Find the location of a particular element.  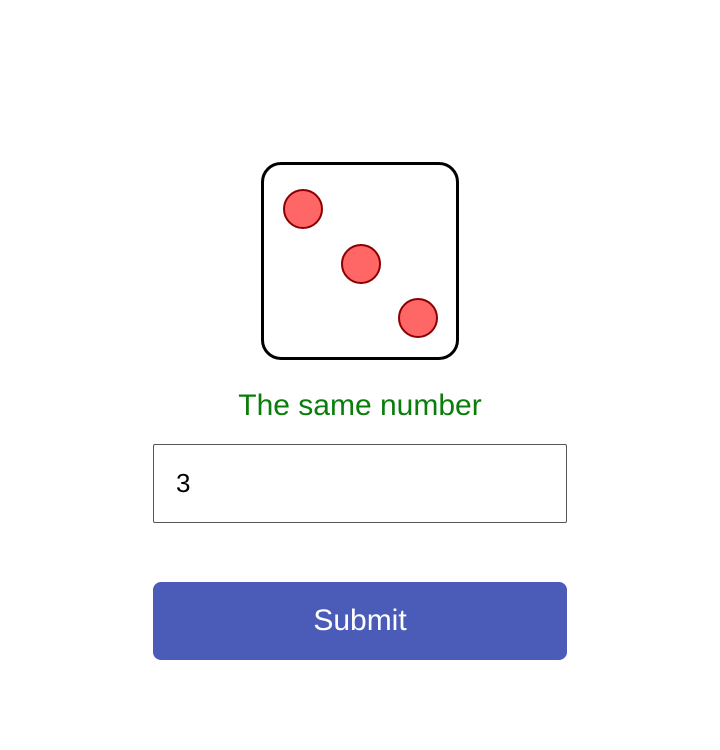

answer-input is located at coordinates (360, 483).